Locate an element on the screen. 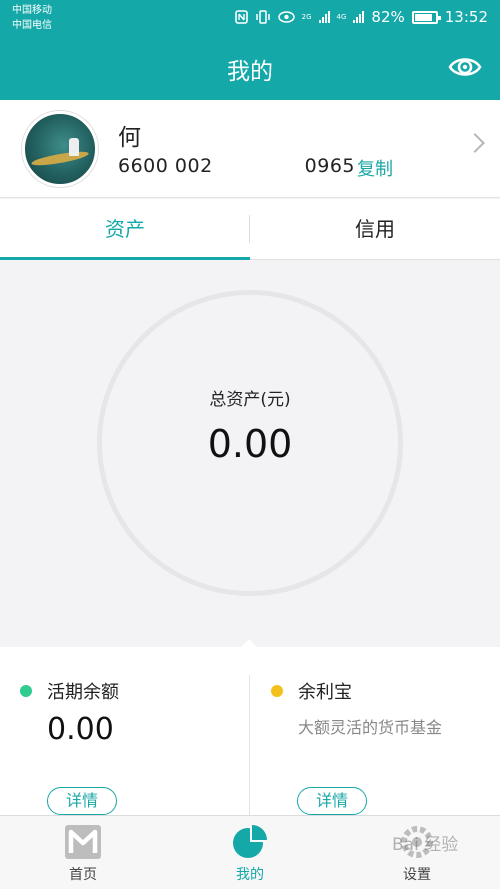 The image size is (500, 889). nav-home-label: 首页 is located at coordinates (83, 875).